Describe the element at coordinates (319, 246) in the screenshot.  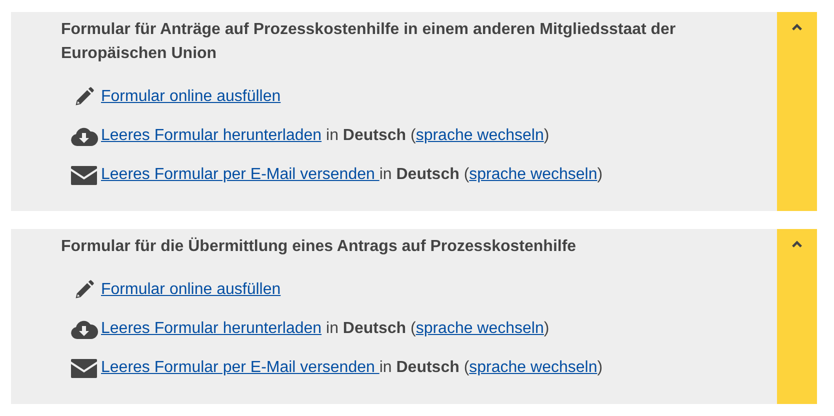
I see `panel-title: Formular für die Übermittlung eines Antrags auf Prozesskostenhilfe` at that location.